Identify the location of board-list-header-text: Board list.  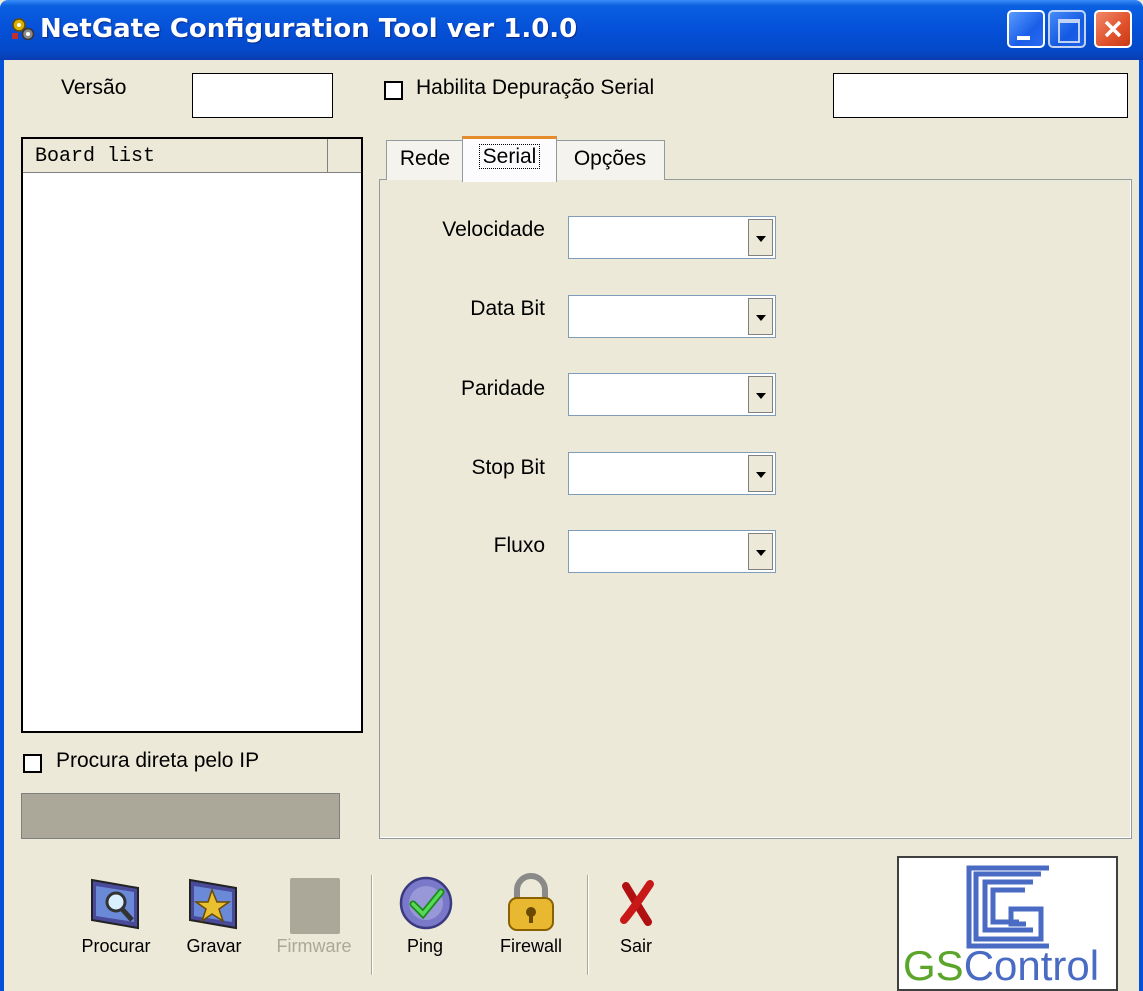
(95, 156).